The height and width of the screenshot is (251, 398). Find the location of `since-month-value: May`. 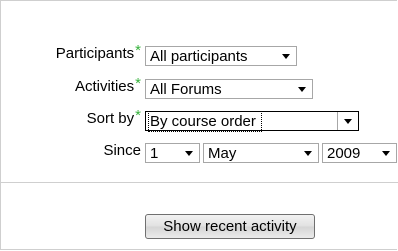

since-month-value: May is located at coordinates (222, 153).